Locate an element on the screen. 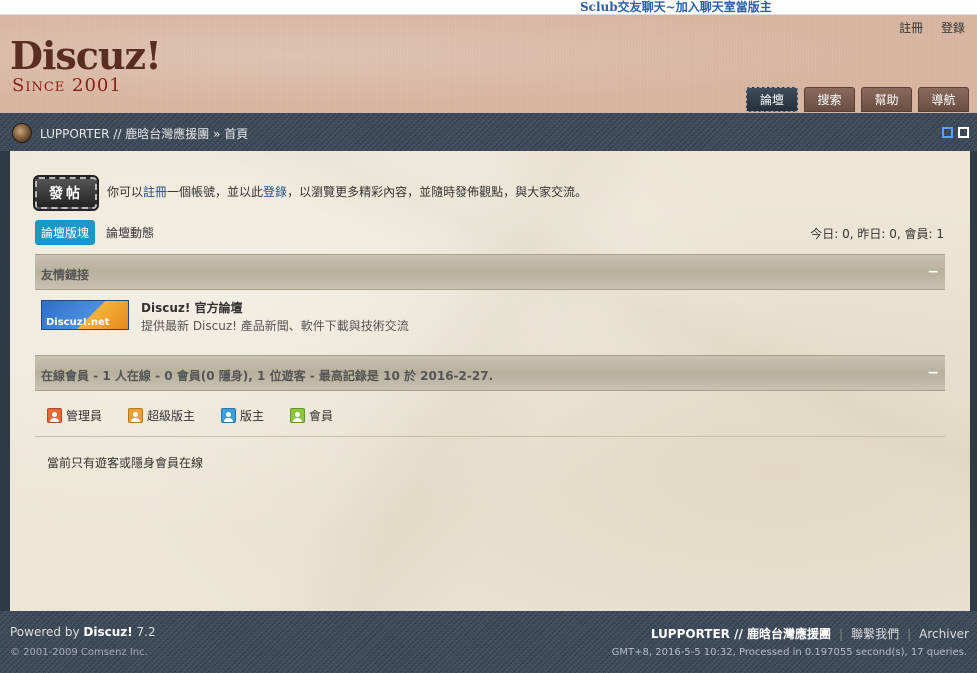 This screenshot has height=673, width=977. legend-admin: 管理員 is located at coordinates (74, 415).